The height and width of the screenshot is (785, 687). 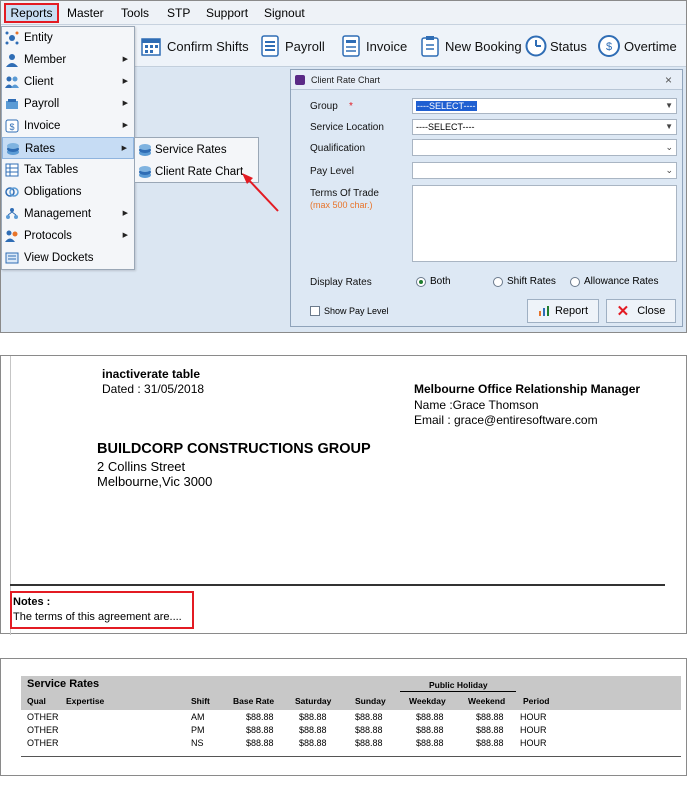 I want to click on address-line-2: Melbourne,Vic 3000, so click(x=155, y=481).